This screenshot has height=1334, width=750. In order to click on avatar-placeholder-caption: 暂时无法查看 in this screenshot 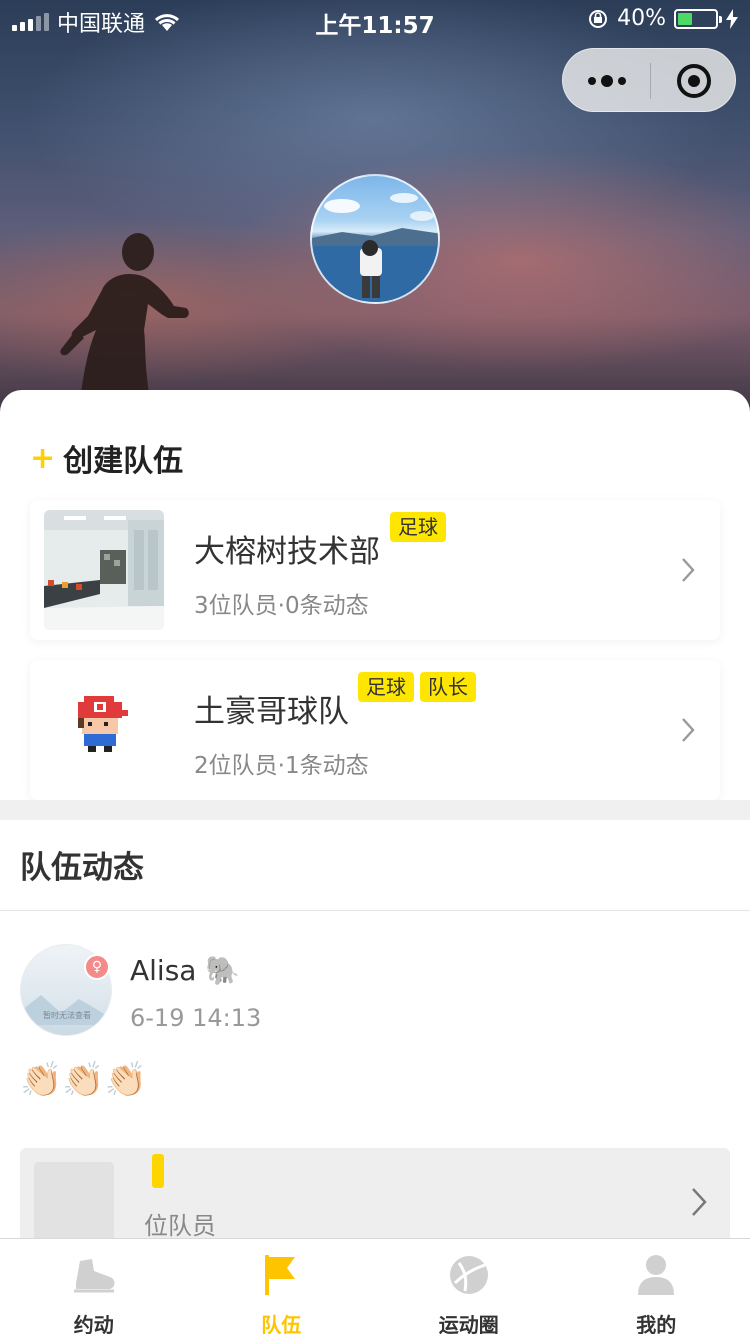, I will do `click(67, 1015)`.